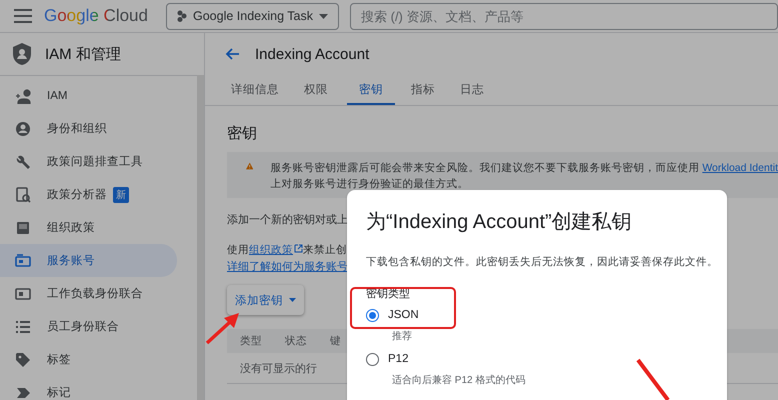 The width and height of the screenshot is (778, 400). What do you see at coordinates (182, 16) in the screenshot?
I see `dots-icon` at bounding box center [182, 16].